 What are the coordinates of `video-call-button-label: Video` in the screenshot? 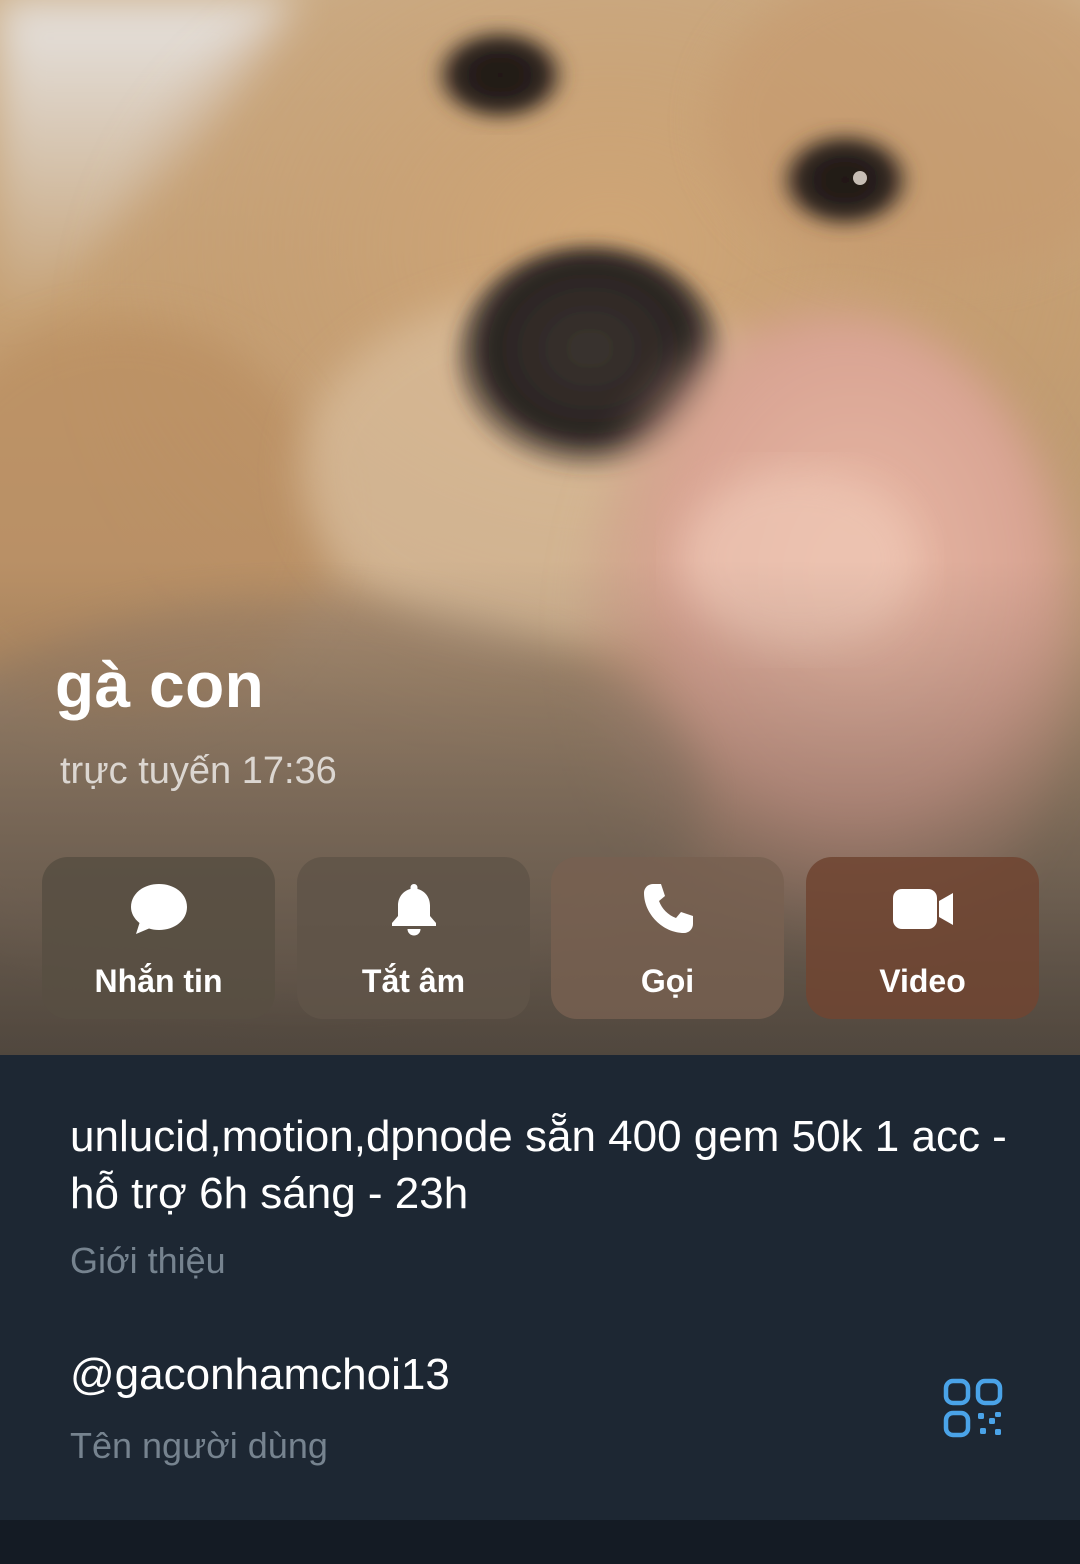 It's located at (922, 981).